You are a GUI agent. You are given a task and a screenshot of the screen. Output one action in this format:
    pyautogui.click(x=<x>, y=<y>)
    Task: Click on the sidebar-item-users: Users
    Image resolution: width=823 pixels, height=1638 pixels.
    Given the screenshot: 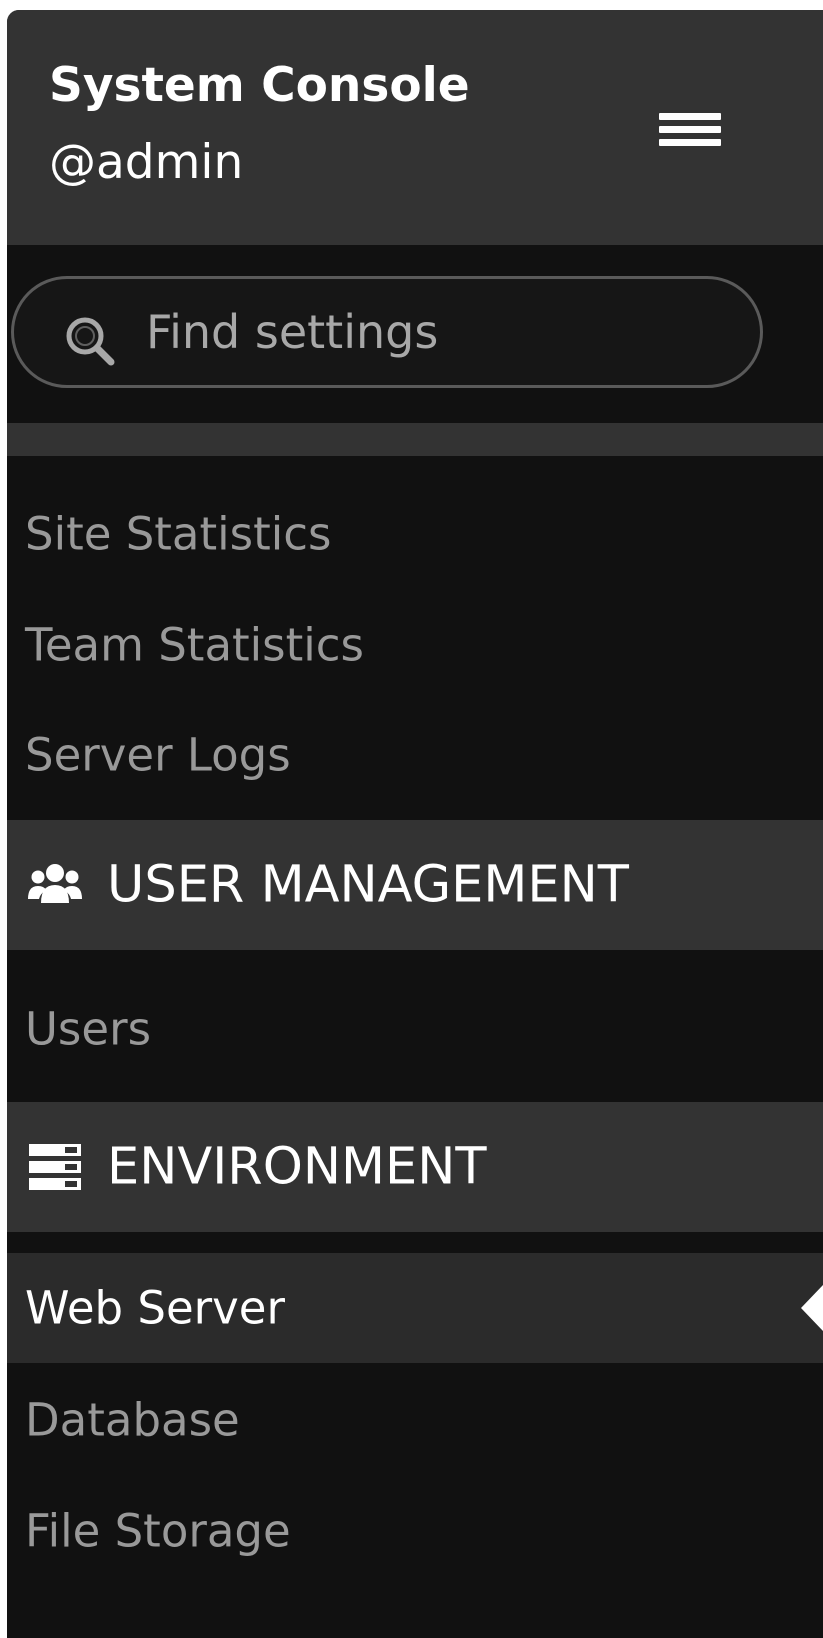 What is the action you would take?
    pyautogui.click(x=415, y=1029)
    